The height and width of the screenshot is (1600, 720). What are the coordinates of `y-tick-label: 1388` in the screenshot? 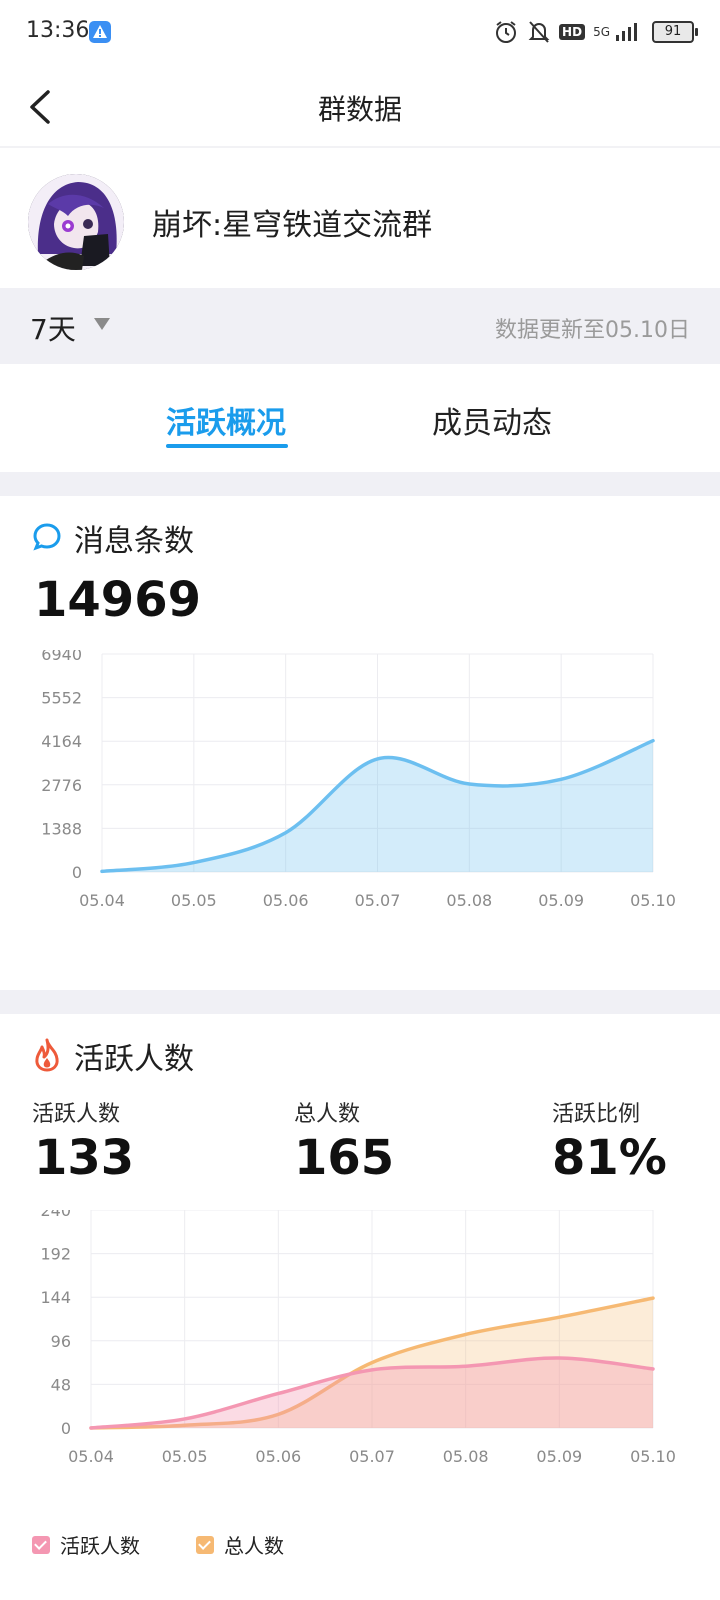 It's located at (61, 828).